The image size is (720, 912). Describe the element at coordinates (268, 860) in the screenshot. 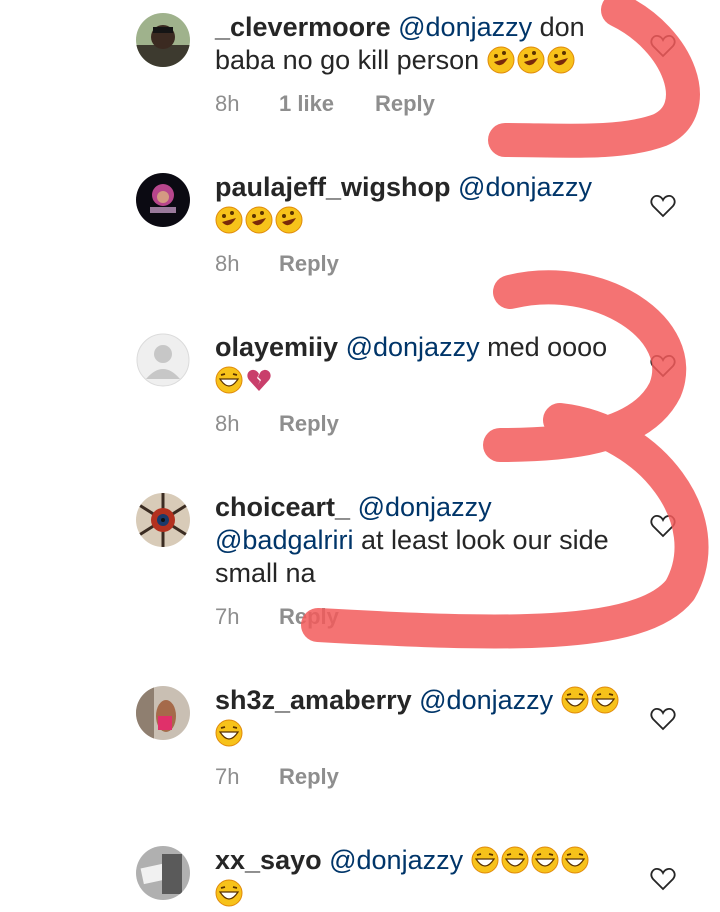

I see `comment-username: xx_sayo` at that location.